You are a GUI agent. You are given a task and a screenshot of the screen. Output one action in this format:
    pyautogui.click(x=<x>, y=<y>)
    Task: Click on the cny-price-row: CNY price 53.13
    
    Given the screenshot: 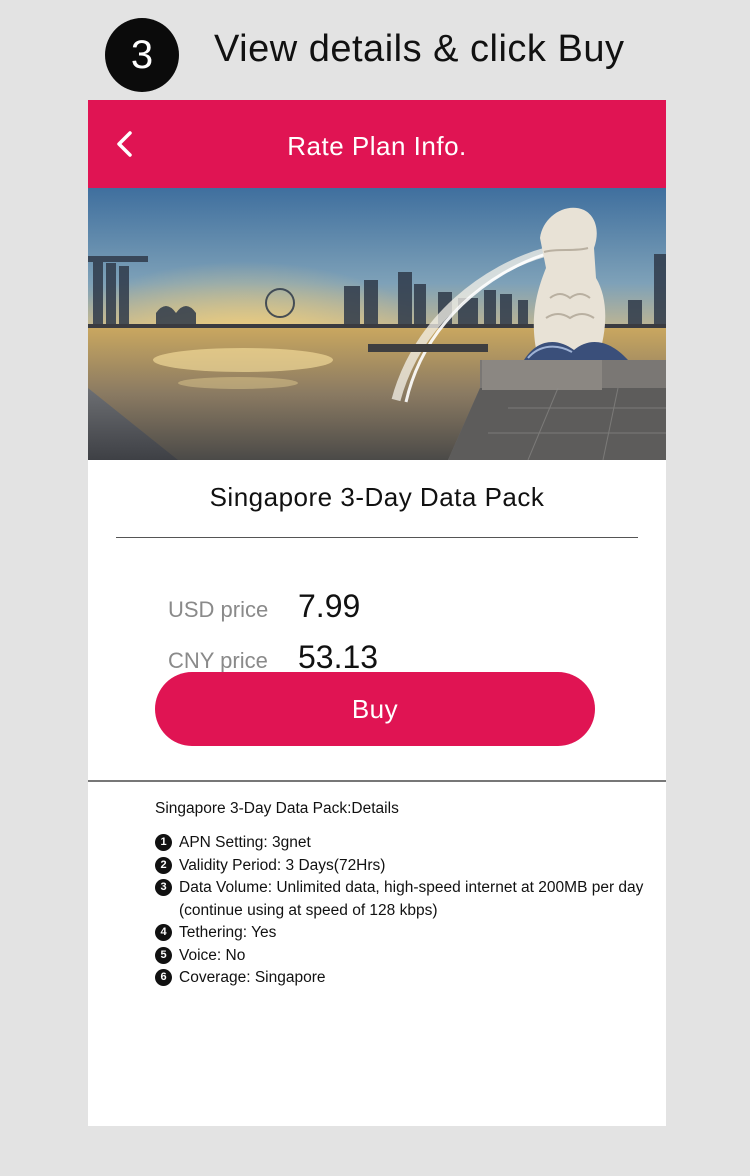 What is the action you would take?
    pyautogui.click(x=273, y=657)
    